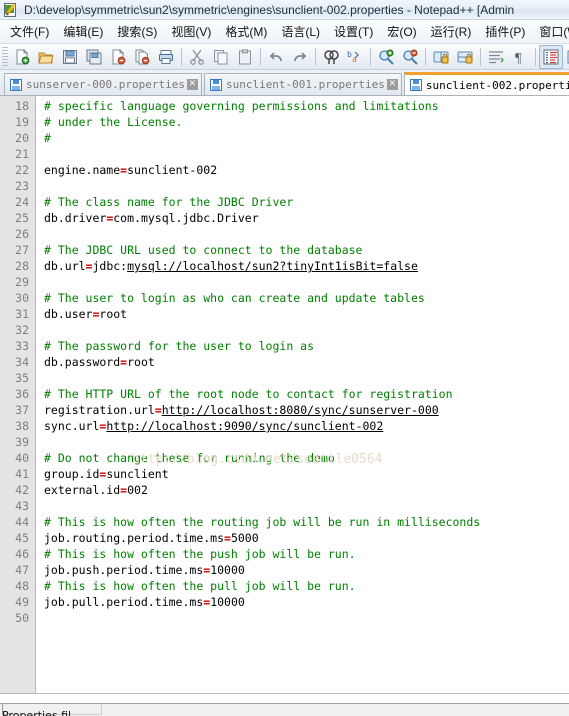 The image size is (569, 716). I want to click on redo-icon, so click(300, 57).